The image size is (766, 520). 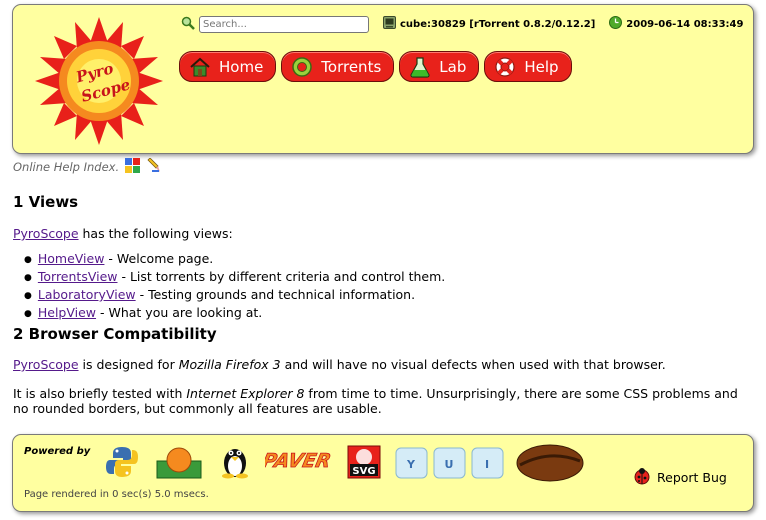 I want to click on yui-keys-icon: Y U I, so click(x=449, y=463).